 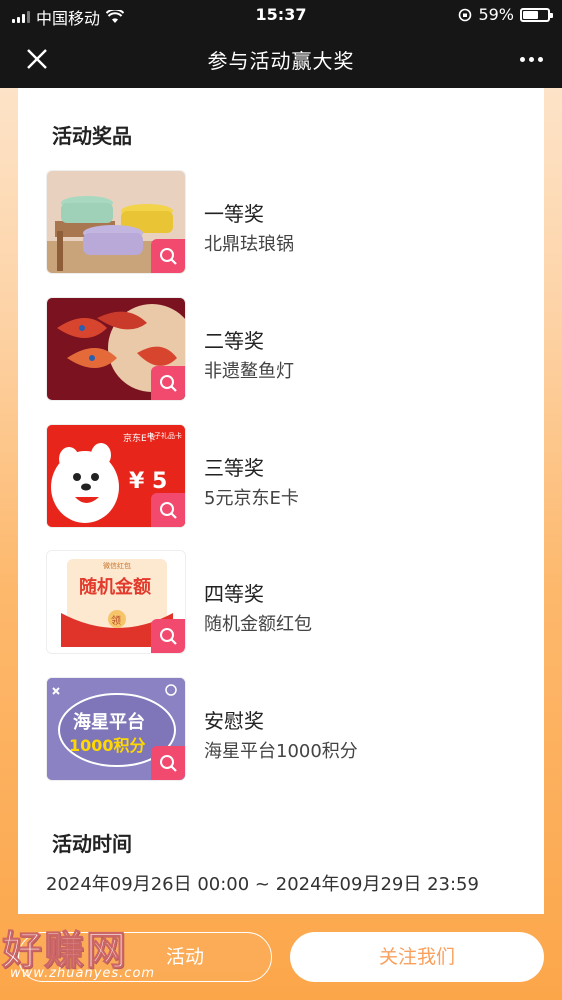 What do you see at coordinates (286, 350) in the screenshot?
I see `prize-item-2: 二等奖 非遗鳌鱼灯` at bounding box center [286, 350].